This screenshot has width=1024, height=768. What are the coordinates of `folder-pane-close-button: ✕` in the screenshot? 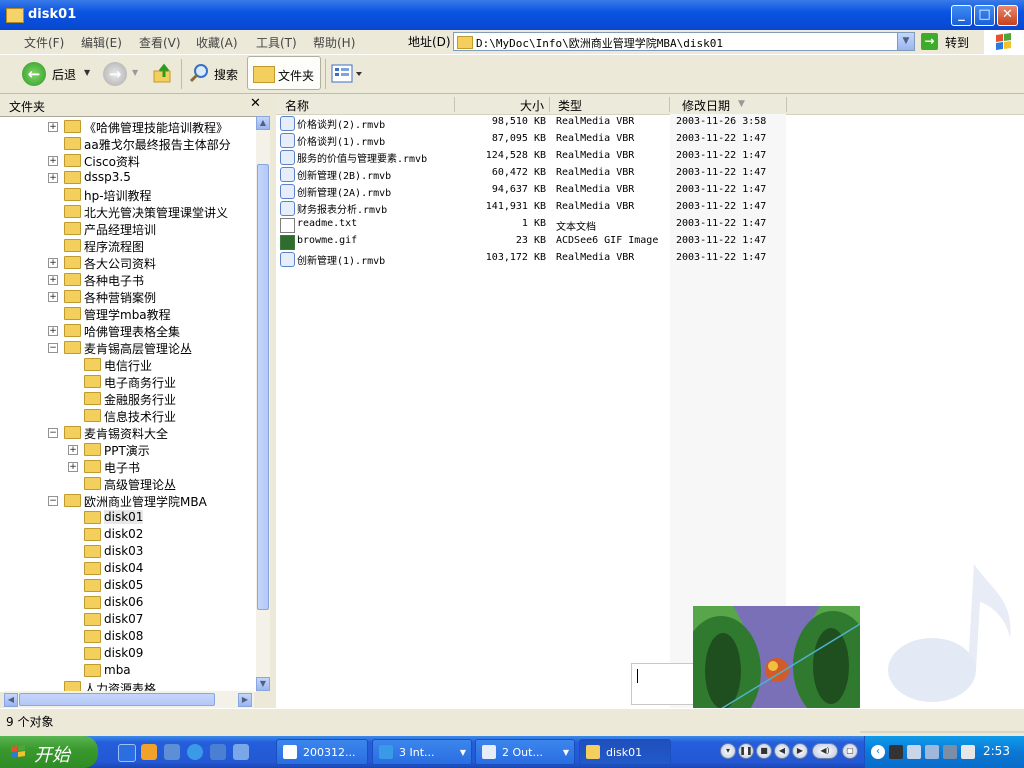 It's located at (255, 103).